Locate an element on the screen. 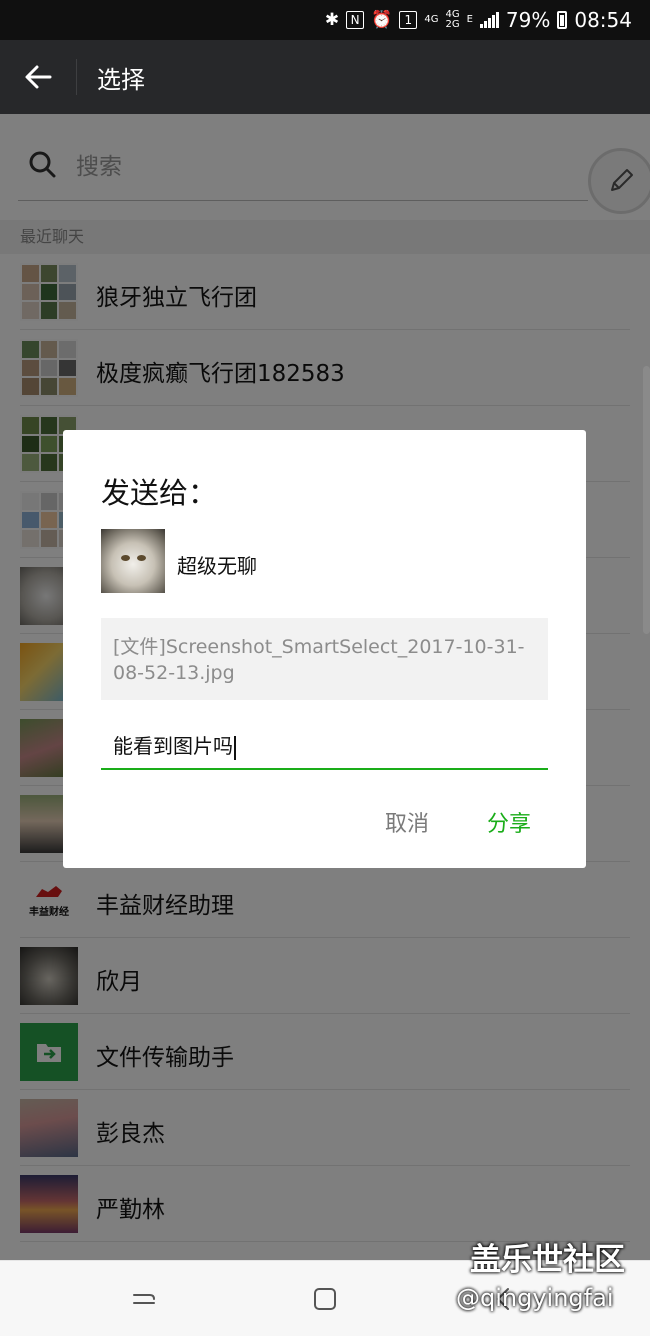 Image resolution: width=650 pixels, height=1336 pixels. watermark-title: 盖乐世社区 is located at coordinates (547, 1260).